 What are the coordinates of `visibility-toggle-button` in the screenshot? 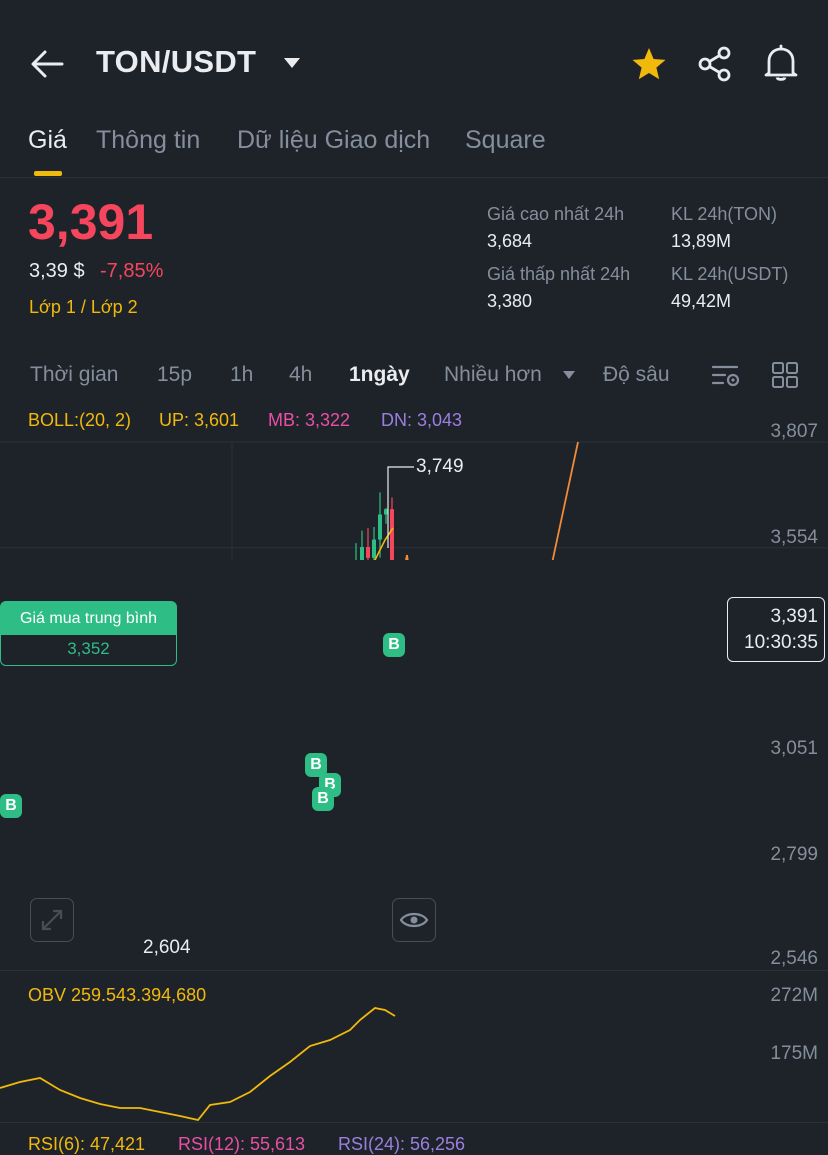 It's located at (414, 920).